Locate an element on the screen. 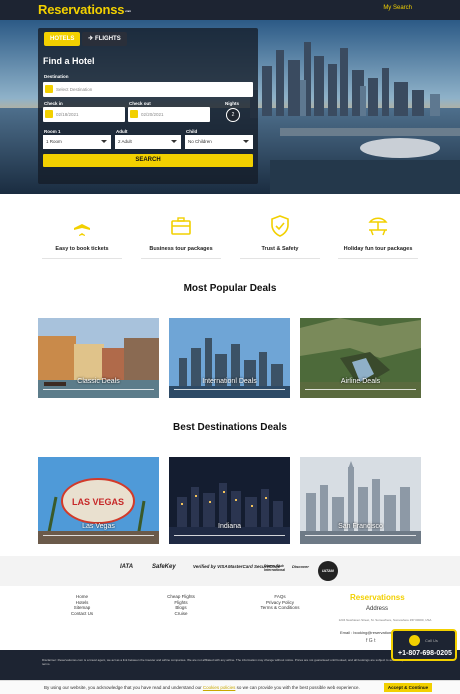  footer-link: Terms & Conditions is located at coordinates (280, 608).